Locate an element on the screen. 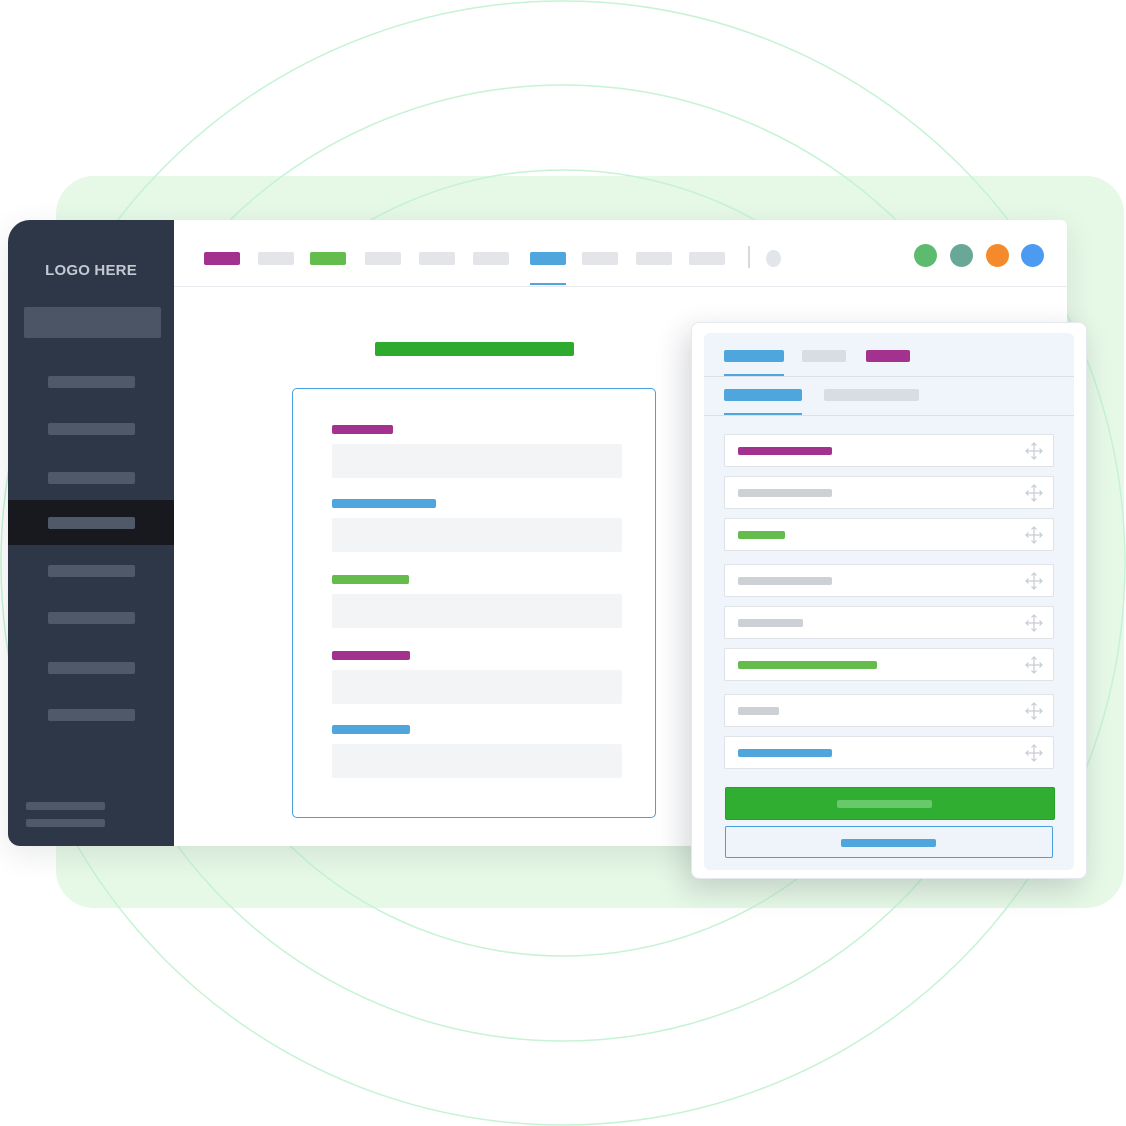 The image size is (1126, 1126). top-navigation is located at coordinates (620, 253).